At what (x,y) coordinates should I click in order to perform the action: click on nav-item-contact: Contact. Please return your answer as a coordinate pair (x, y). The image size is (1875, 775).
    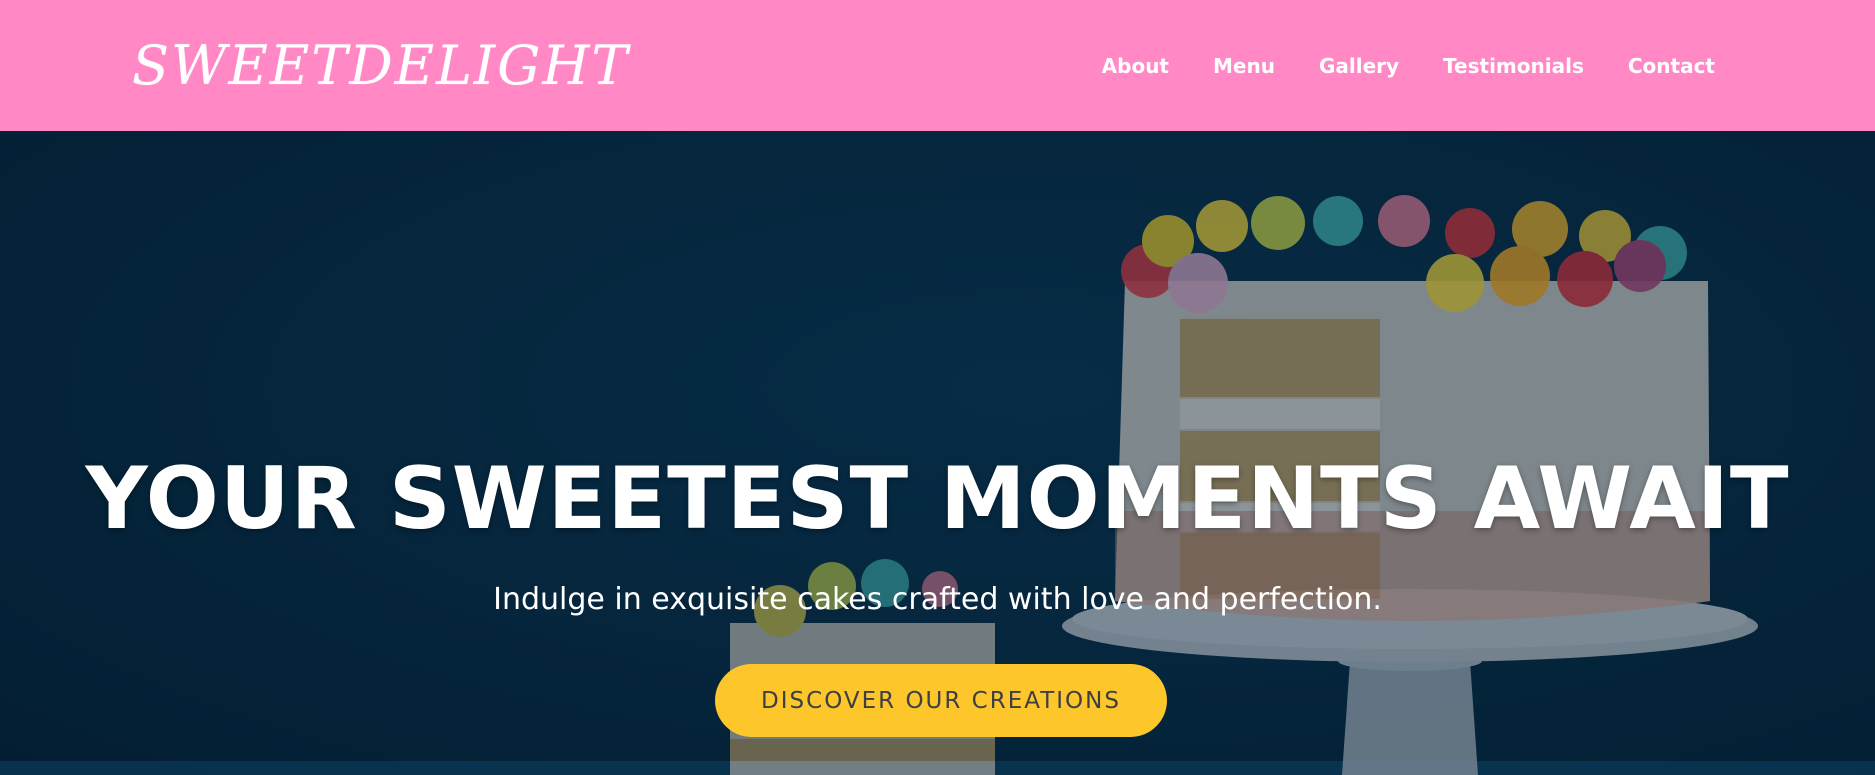
    Looking at the image, I should click on (1671, 66).